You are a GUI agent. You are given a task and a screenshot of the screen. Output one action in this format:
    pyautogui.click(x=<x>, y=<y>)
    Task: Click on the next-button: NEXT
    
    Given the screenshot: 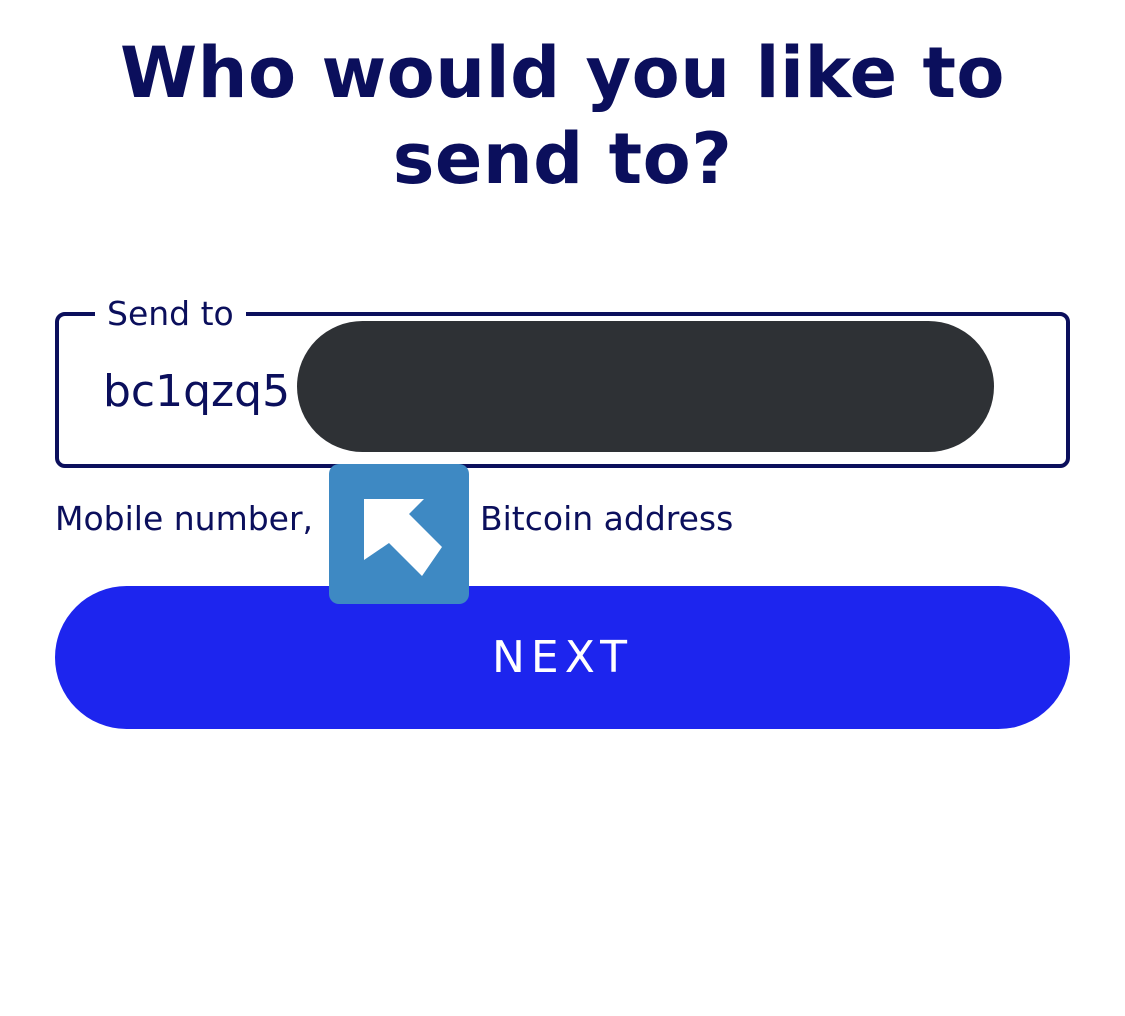 What is the action you would take?
    pyautogui.click(x=562, y=657)
    